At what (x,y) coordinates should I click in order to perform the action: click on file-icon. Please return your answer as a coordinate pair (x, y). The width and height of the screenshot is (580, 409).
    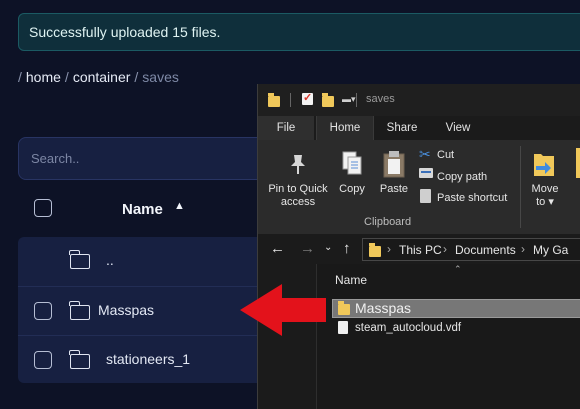
    Looking at the image, I should click on (343, 327).